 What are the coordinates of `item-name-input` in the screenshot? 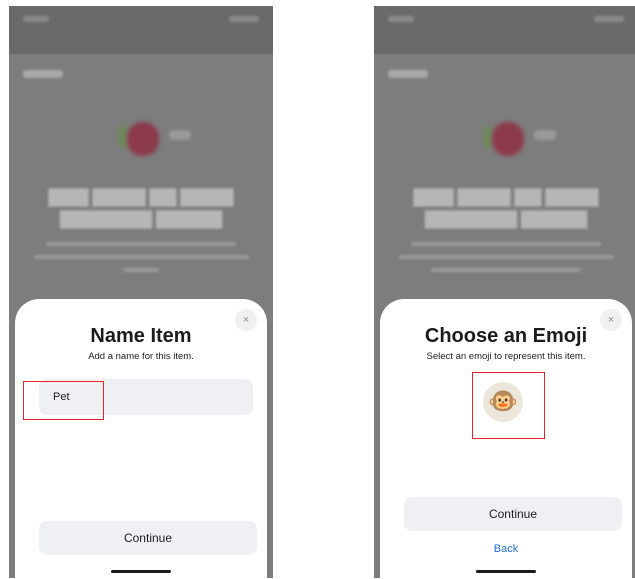 It's located at (146, 397).